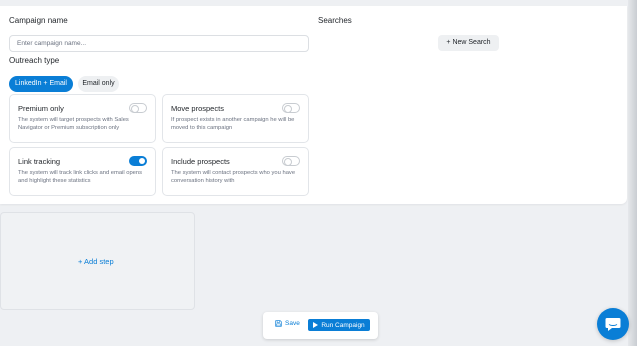 This screenshot has height=346, width=637. I want to click on move-prospects-toggle, so click(291, 108).